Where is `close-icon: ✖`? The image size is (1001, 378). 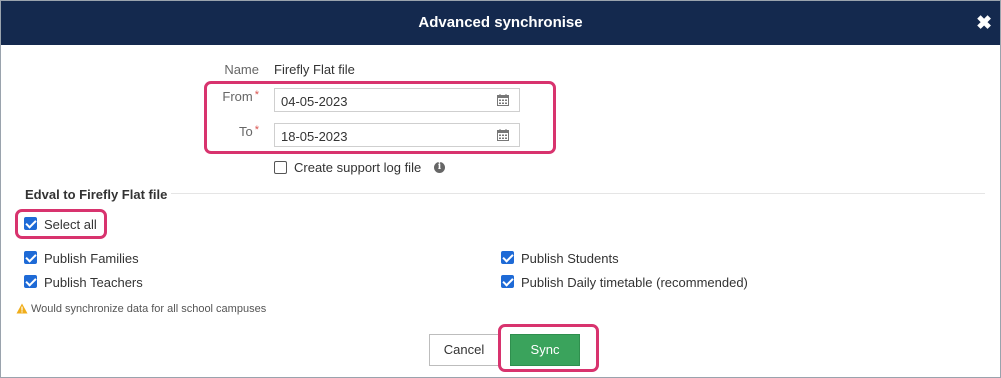 close-icon: ✖ is located at coordinates (984, 23).